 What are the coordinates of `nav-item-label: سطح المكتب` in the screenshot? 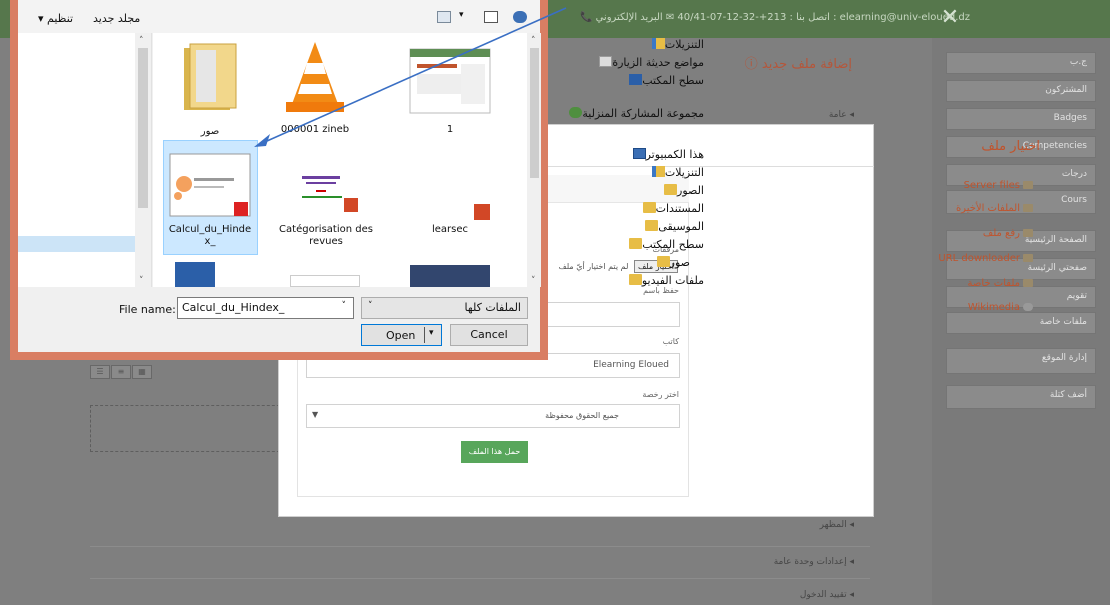 It's located at (673, 244).